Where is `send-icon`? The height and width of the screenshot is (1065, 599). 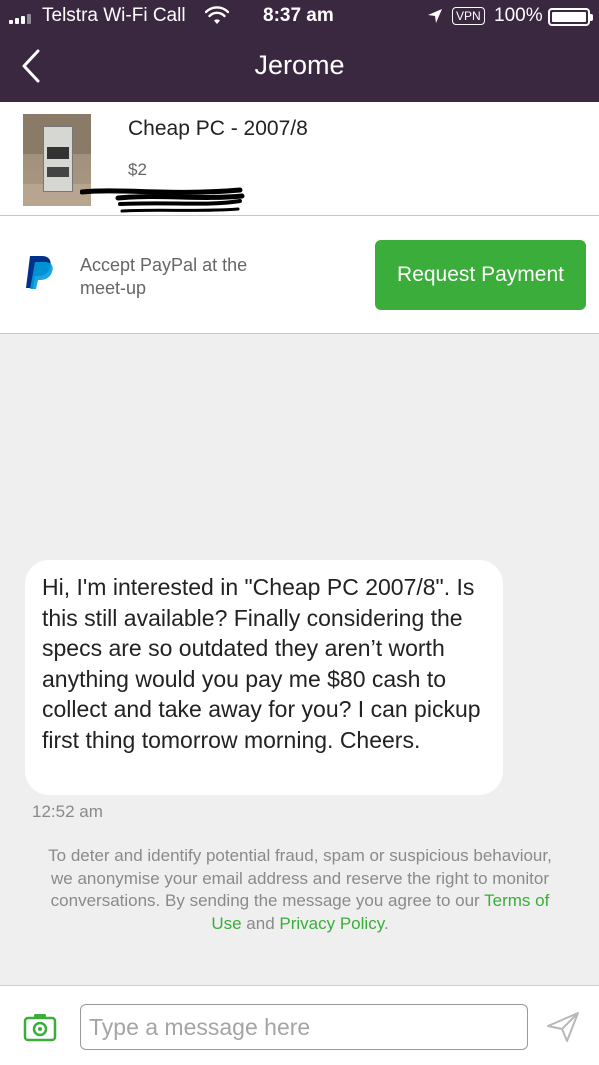 send-icon is located at coordinates (563, 1027).